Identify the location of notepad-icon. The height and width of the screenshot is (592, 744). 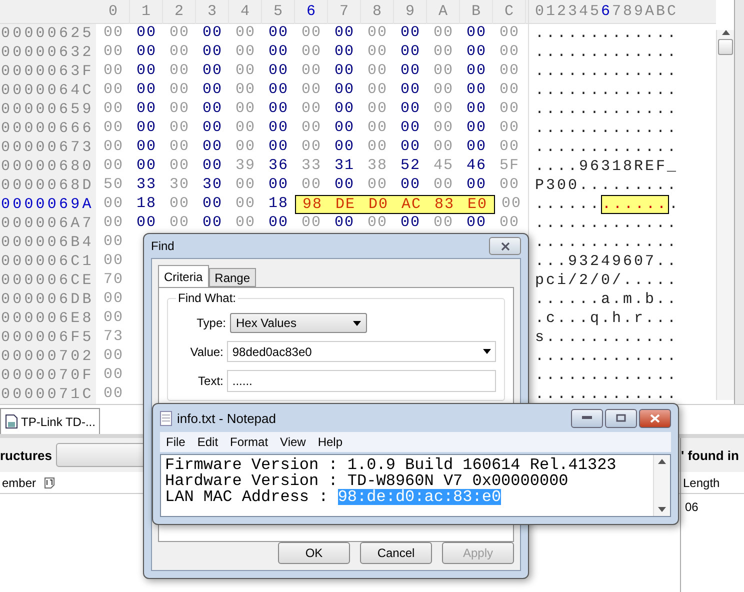
(166, 418).